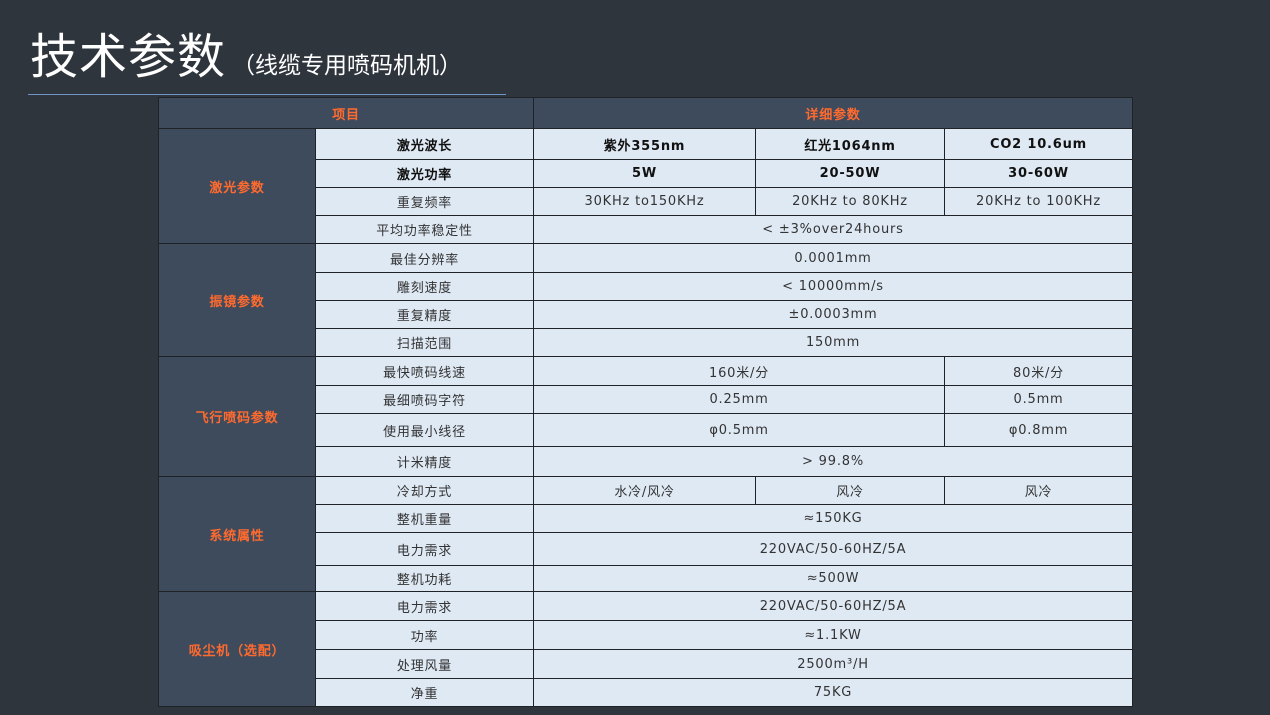 This screenshot has width=1270, height=715. I want to click on cell-value: 30-60W, so click(1039, 173).